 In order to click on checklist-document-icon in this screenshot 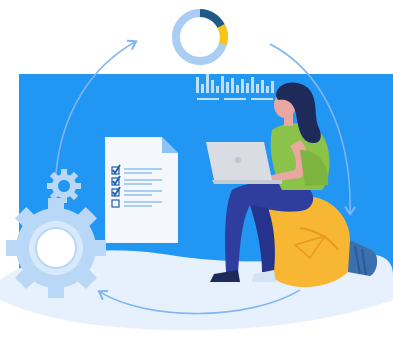, I will do `click(141, 190)`.